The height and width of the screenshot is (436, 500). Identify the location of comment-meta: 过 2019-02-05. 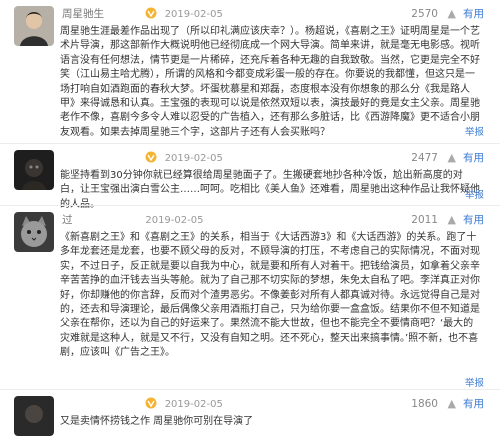
(132, 220).